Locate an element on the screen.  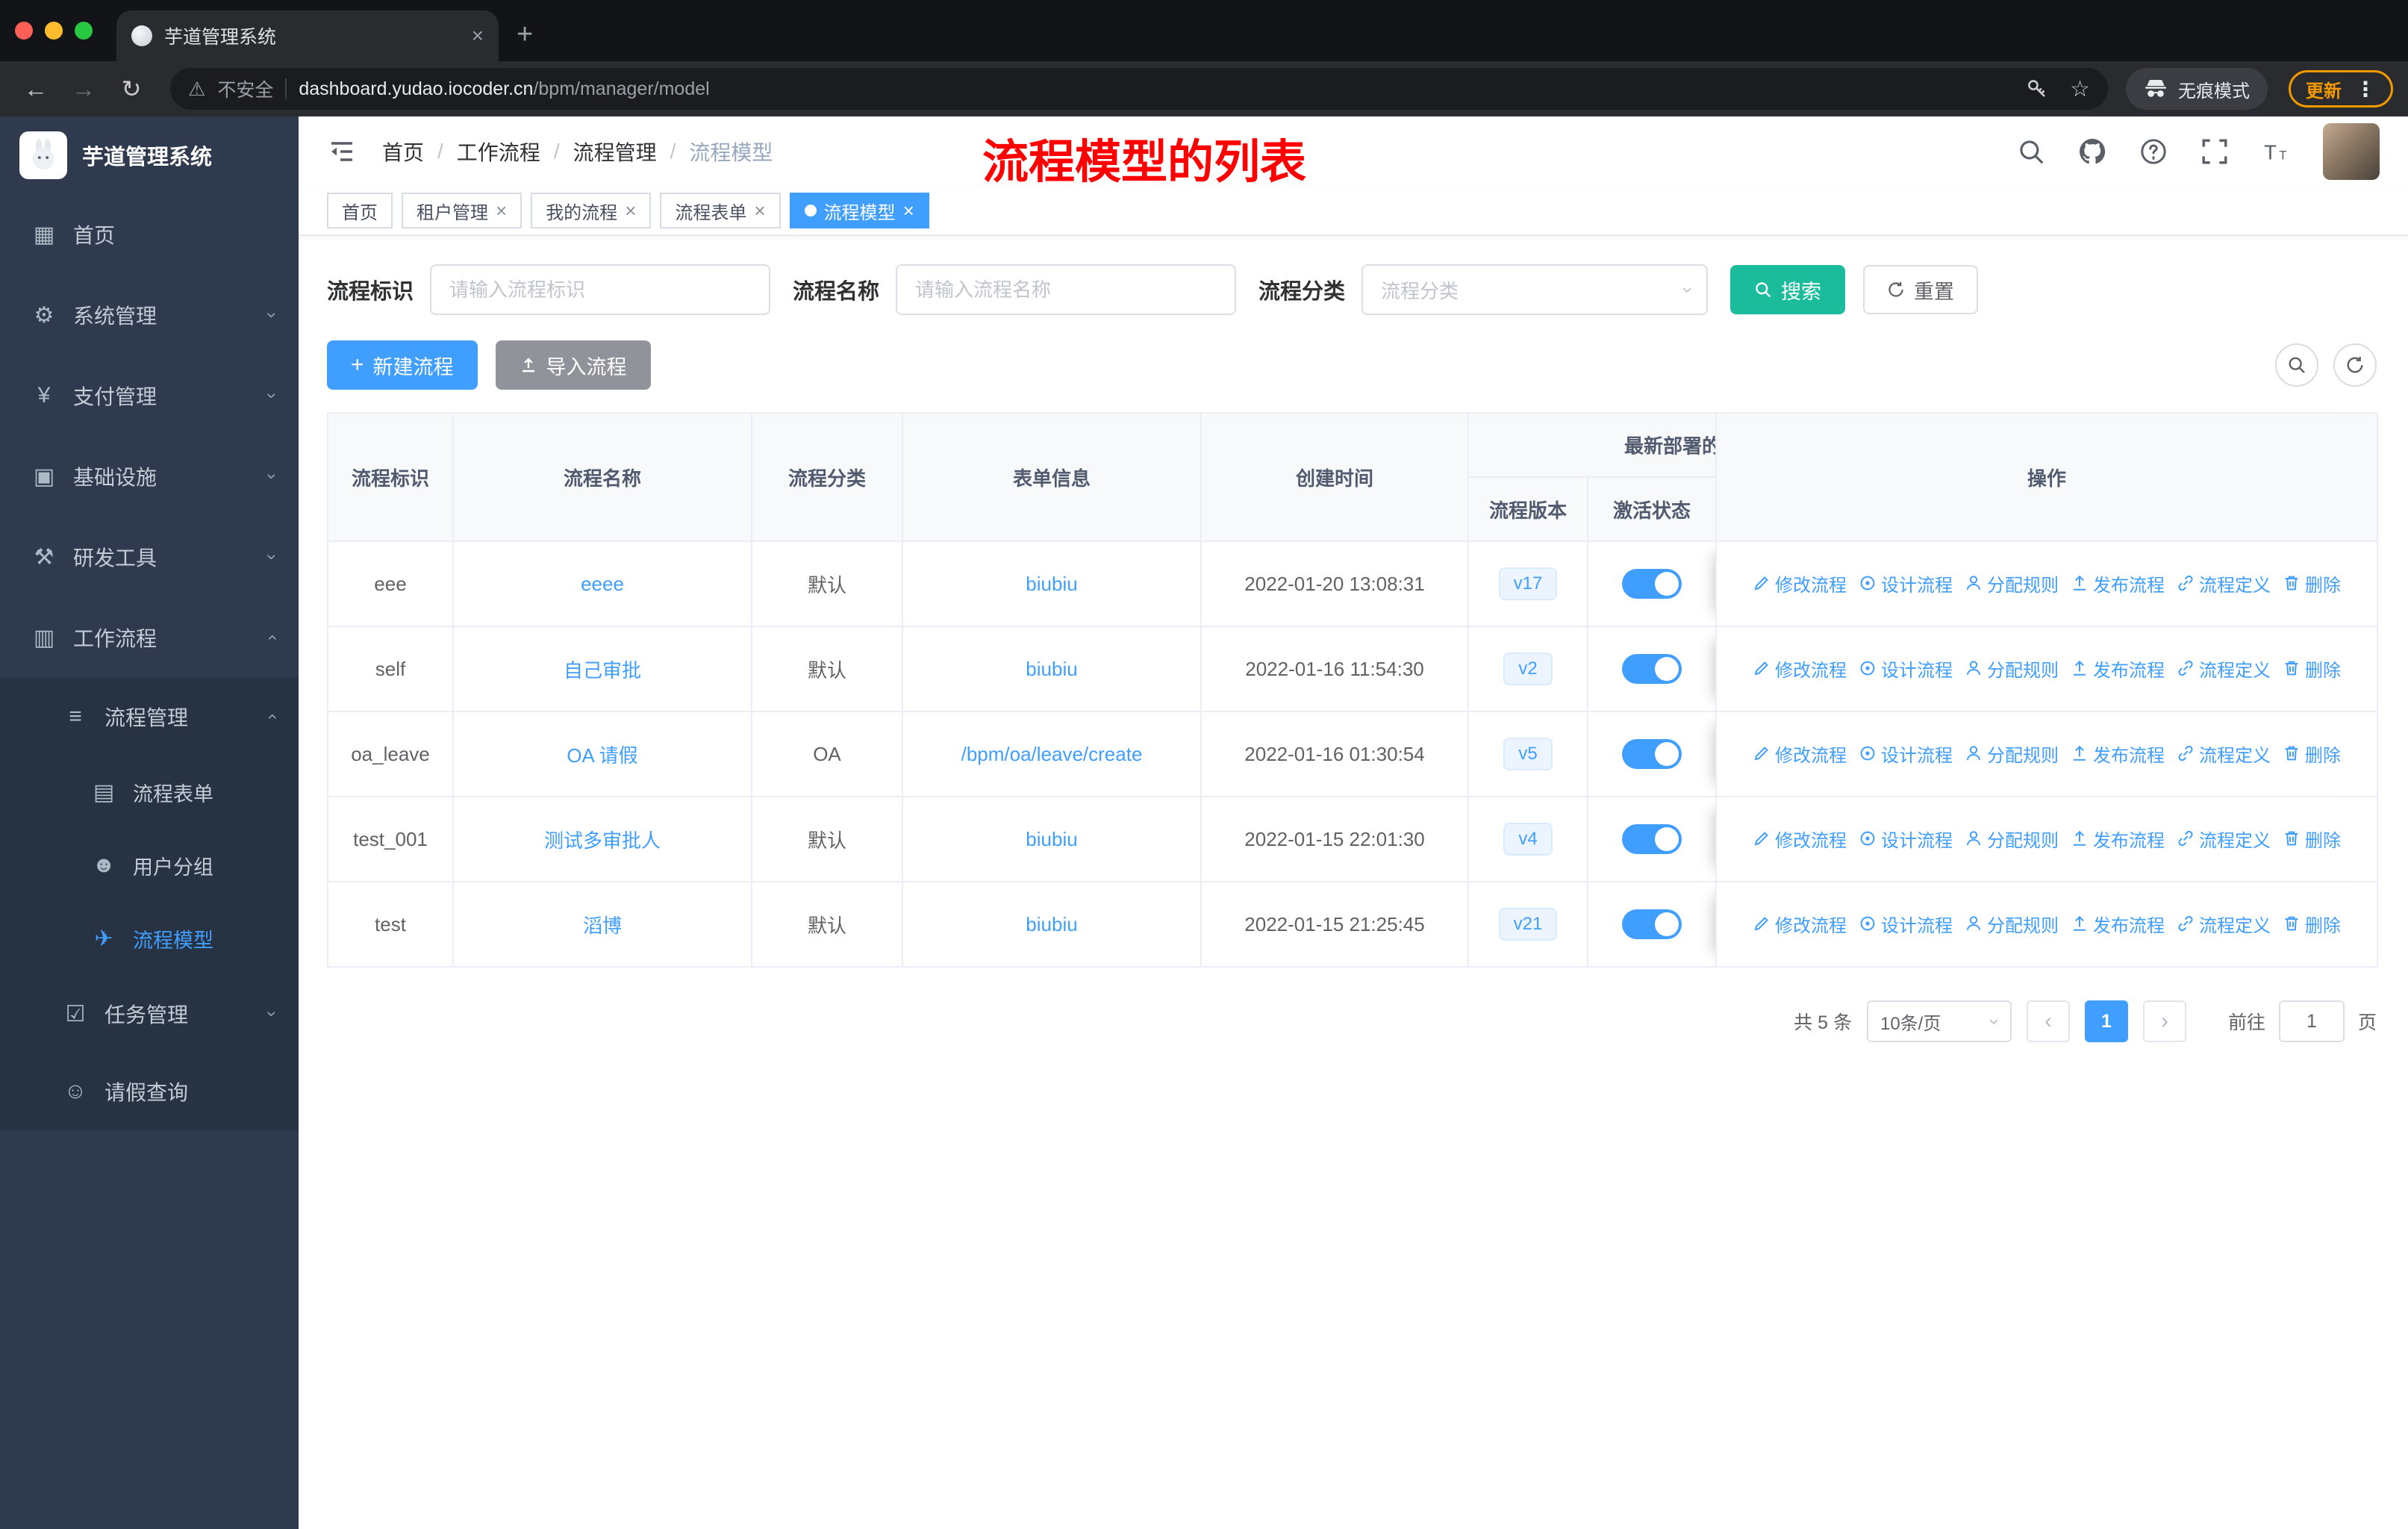
sidebar-item-dev-tools: ⚒ 研发工具 › is located at coordinates (149, 557).